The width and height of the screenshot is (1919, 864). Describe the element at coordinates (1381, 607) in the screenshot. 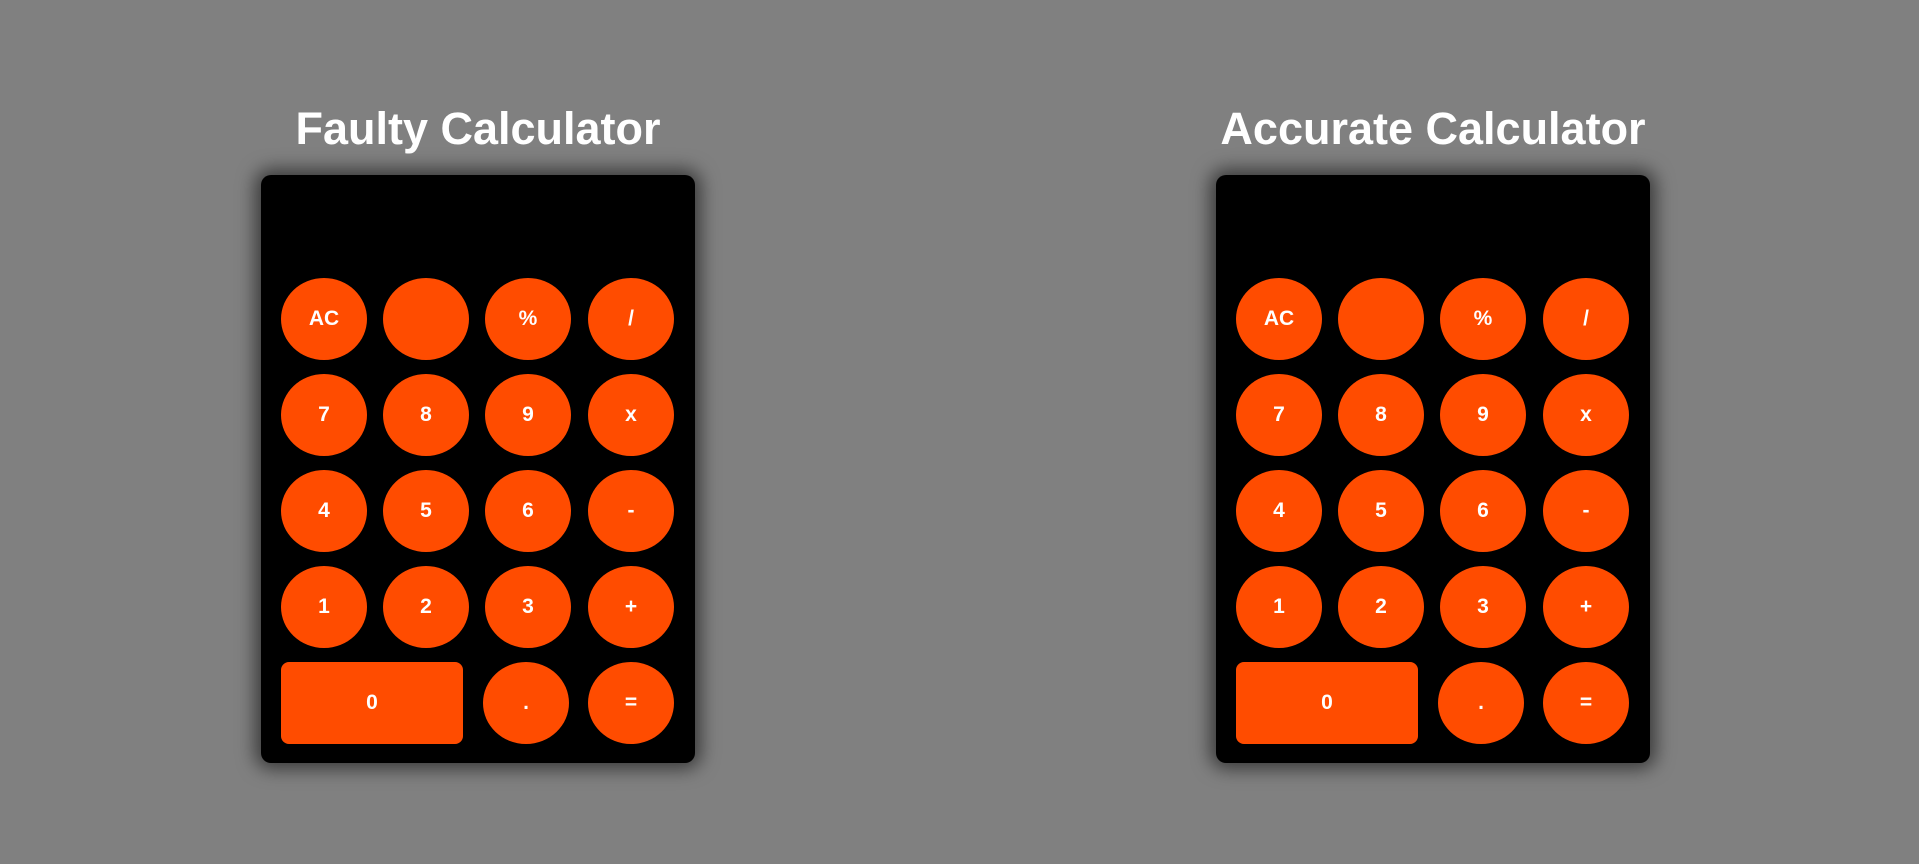

I see `accurate-key-2: 2` at that location.